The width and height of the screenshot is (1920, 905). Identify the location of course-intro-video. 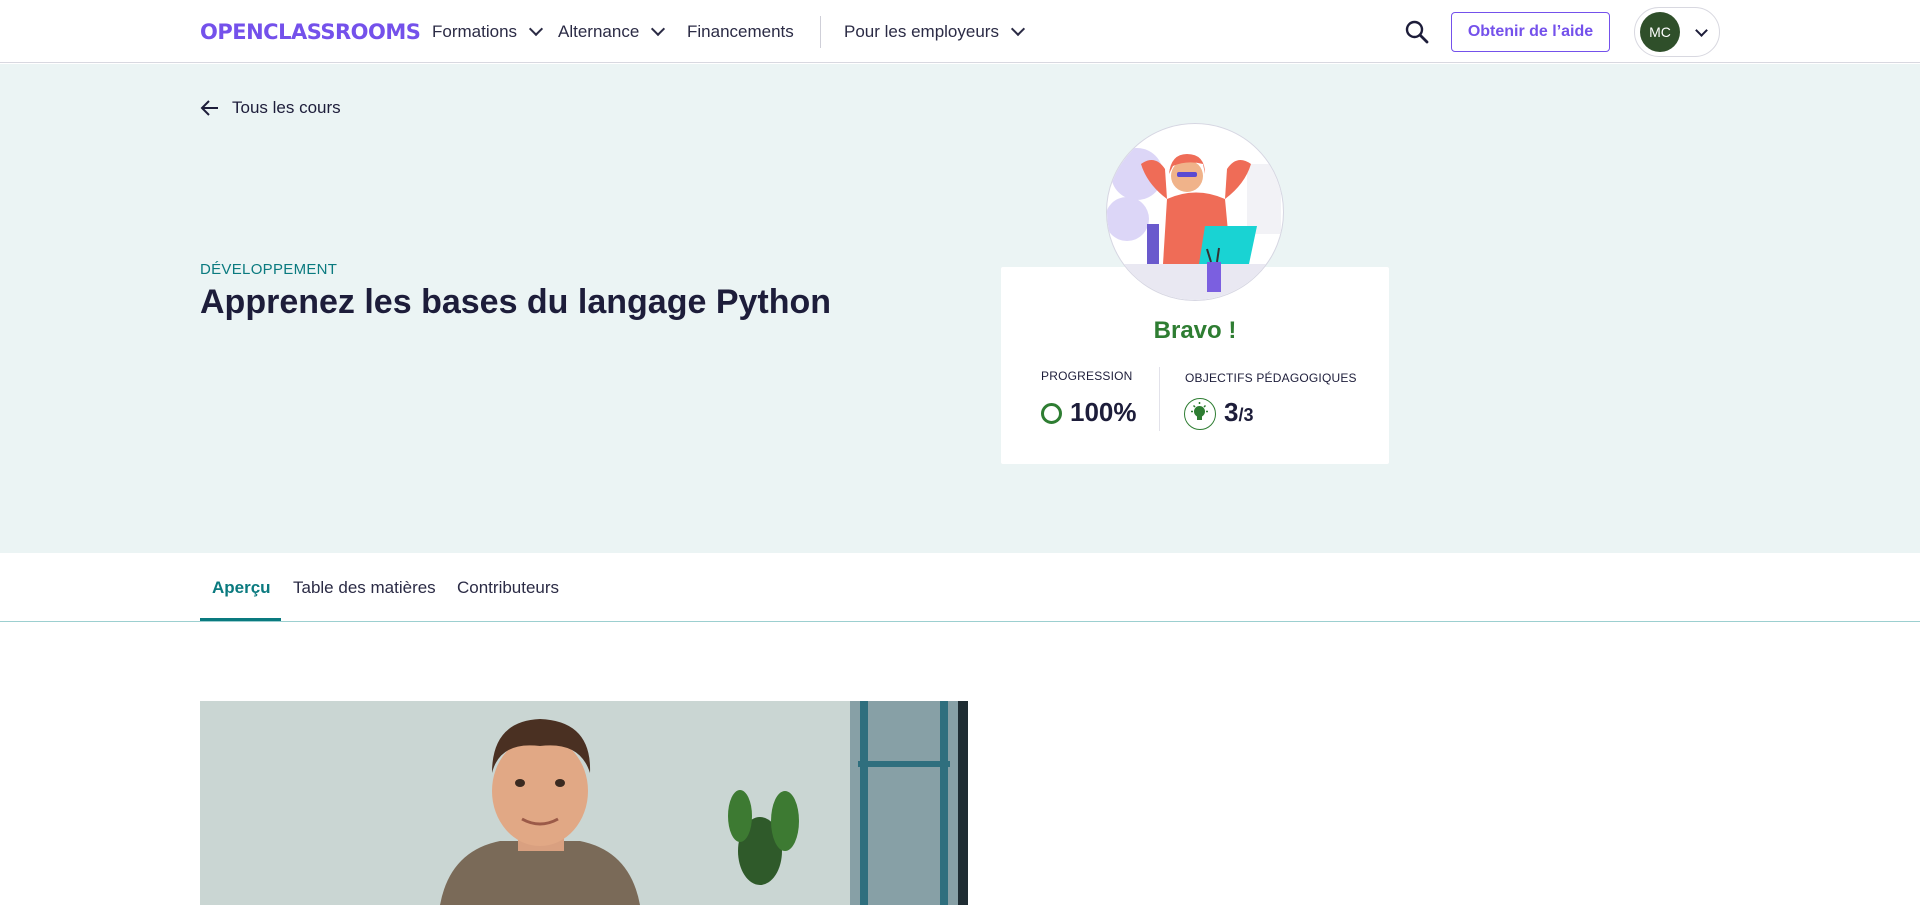
(584, 803).